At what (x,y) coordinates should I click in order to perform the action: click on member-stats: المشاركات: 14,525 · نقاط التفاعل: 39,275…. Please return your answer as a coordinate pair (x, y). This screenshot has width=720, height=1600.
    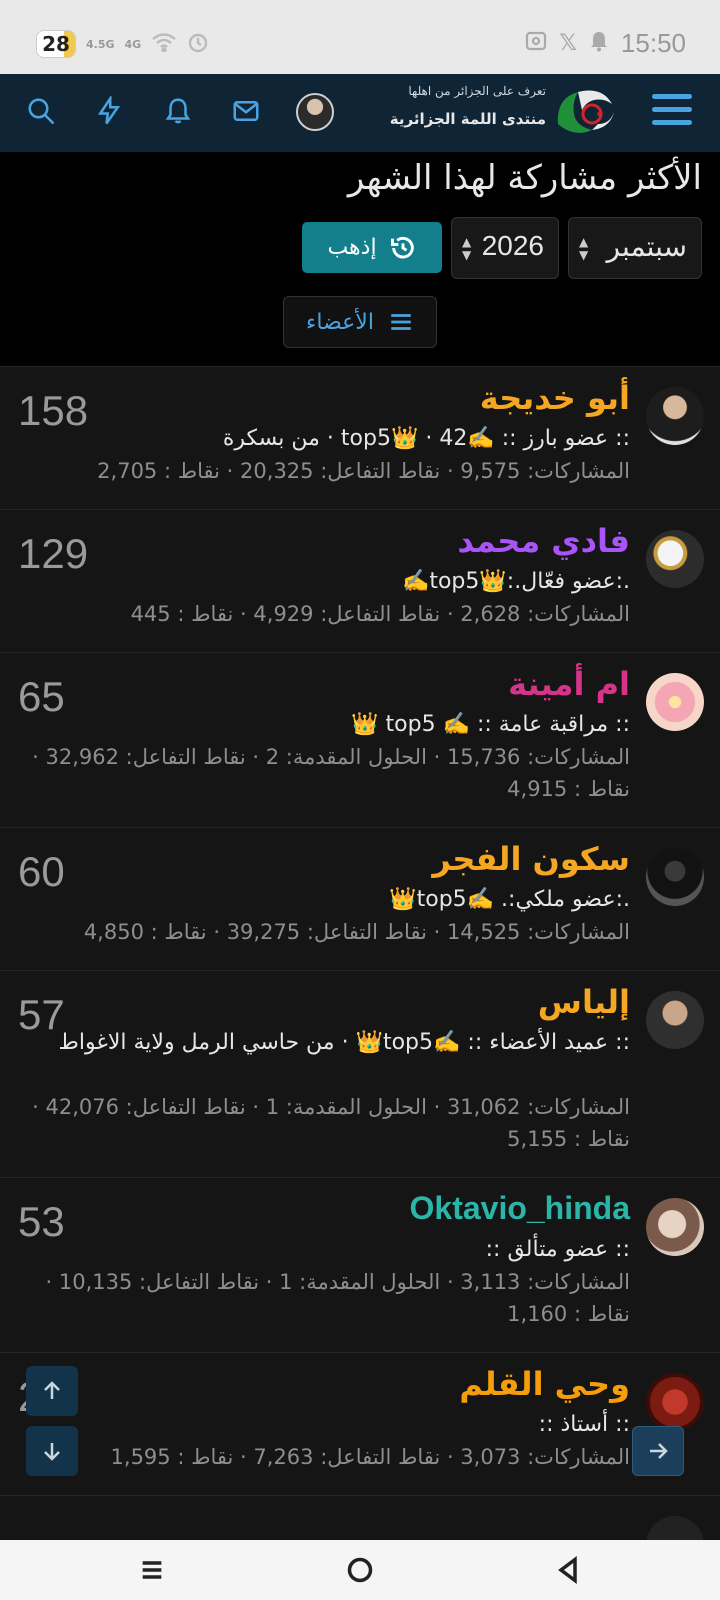
    Looking at the image, I should click on (356, 932).